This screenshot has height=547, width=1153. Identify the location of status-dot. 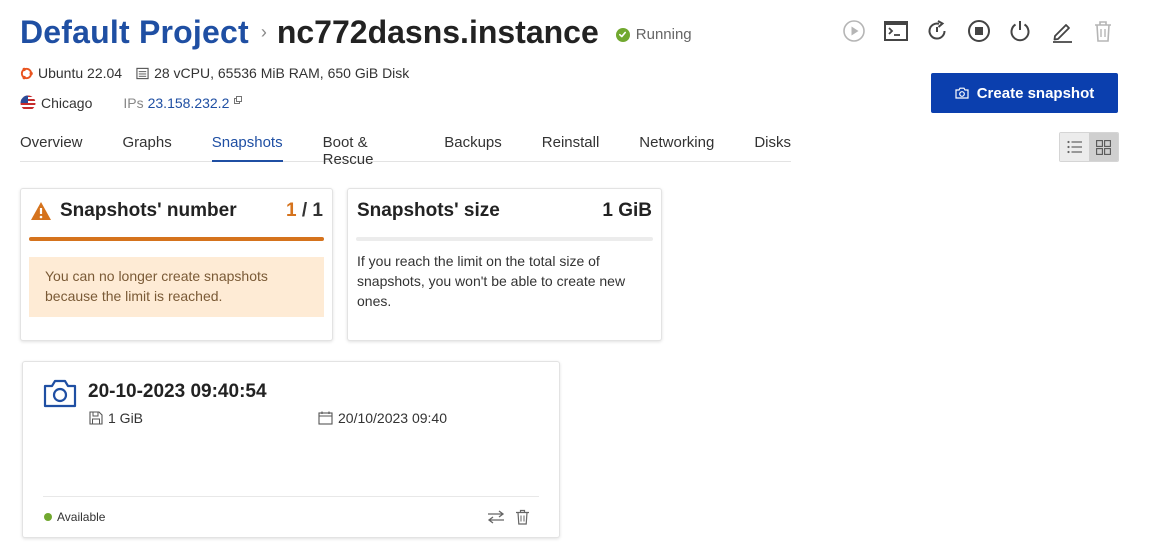
(48, 517).